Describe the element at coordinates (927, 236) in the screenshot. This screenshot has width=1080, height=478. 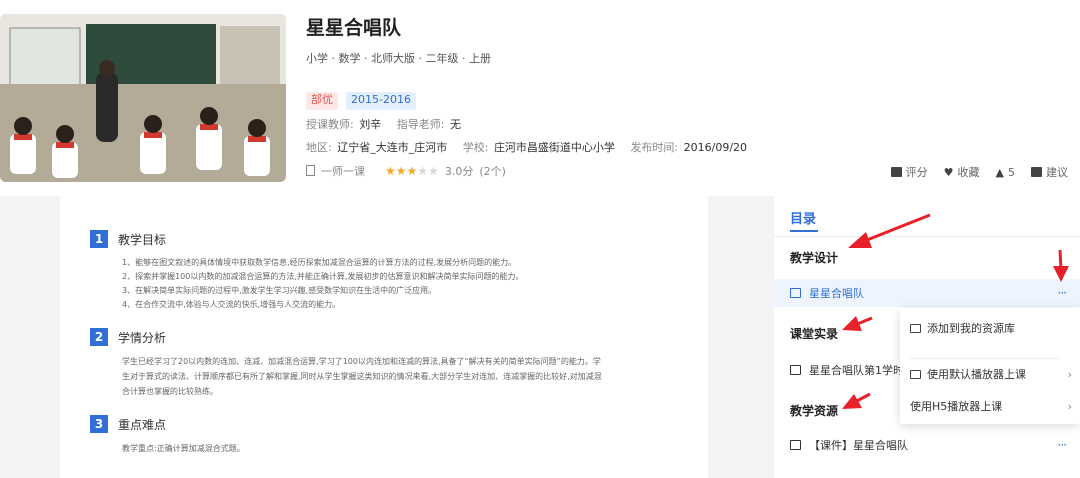
I see `divider` at that location.